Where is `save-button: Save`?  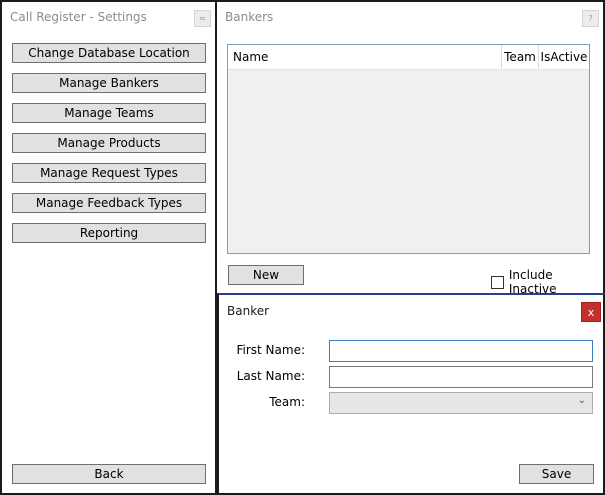 save-button: Save is located at coordinates (556, 474).